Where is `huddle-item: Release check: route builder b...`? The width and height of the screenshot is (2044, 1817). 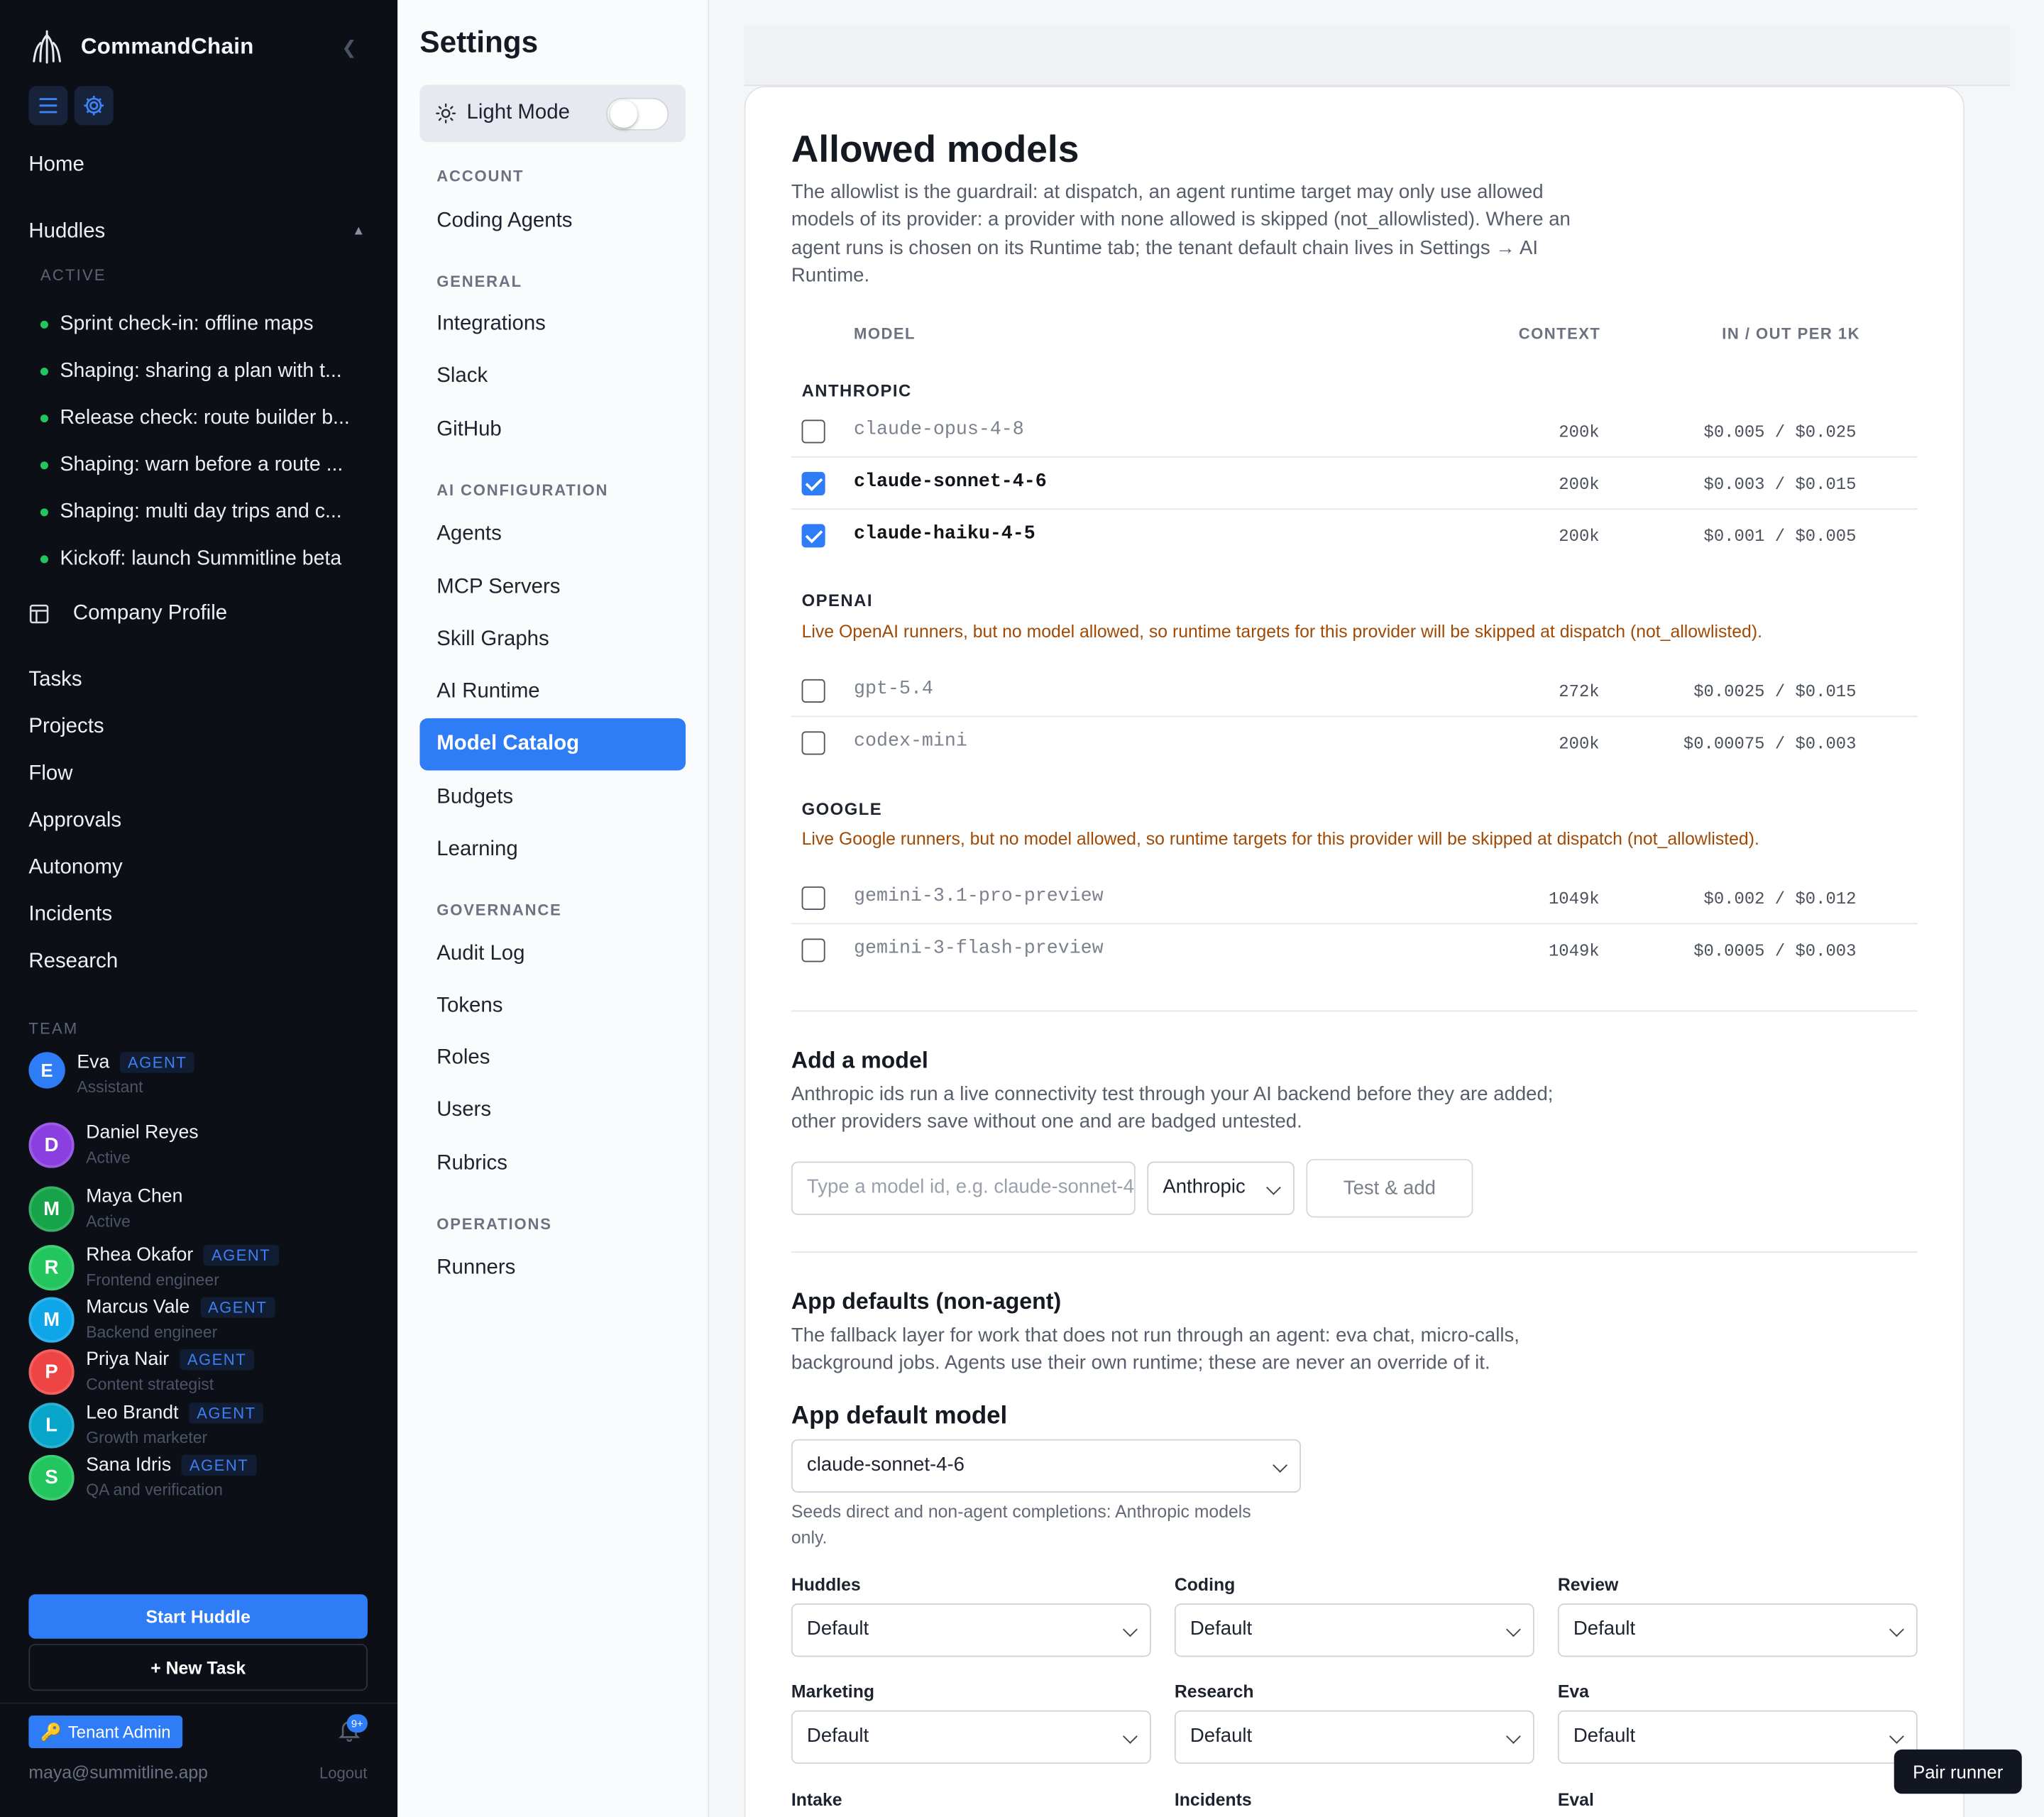
huddle-item: Release check: route builder b... is located at coordinates (203, 418).